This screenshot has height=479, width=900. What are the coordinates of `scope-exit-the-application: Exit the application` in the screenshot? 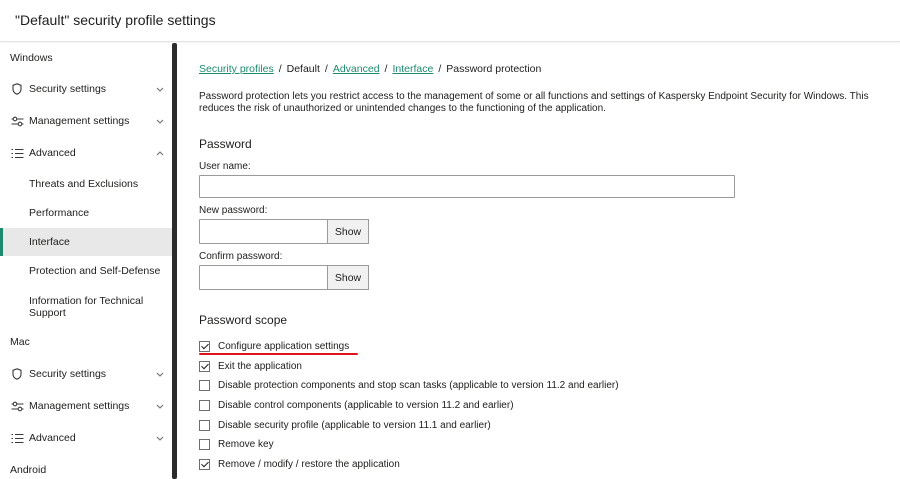 It's located at (250, 366).